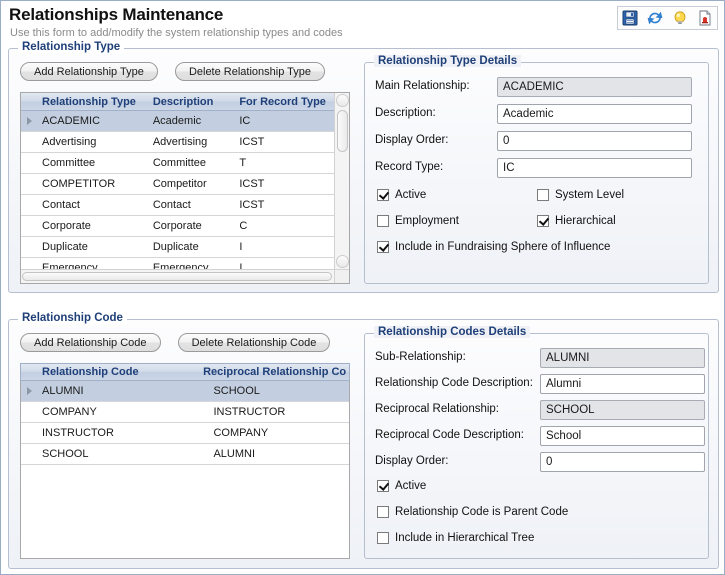 The height and width of the screenshot is (575, 725). Describe the element at coordinates (249, 412) in the screenshot. I see `cell-reciprocal: INSTRUCTOR` at that location.